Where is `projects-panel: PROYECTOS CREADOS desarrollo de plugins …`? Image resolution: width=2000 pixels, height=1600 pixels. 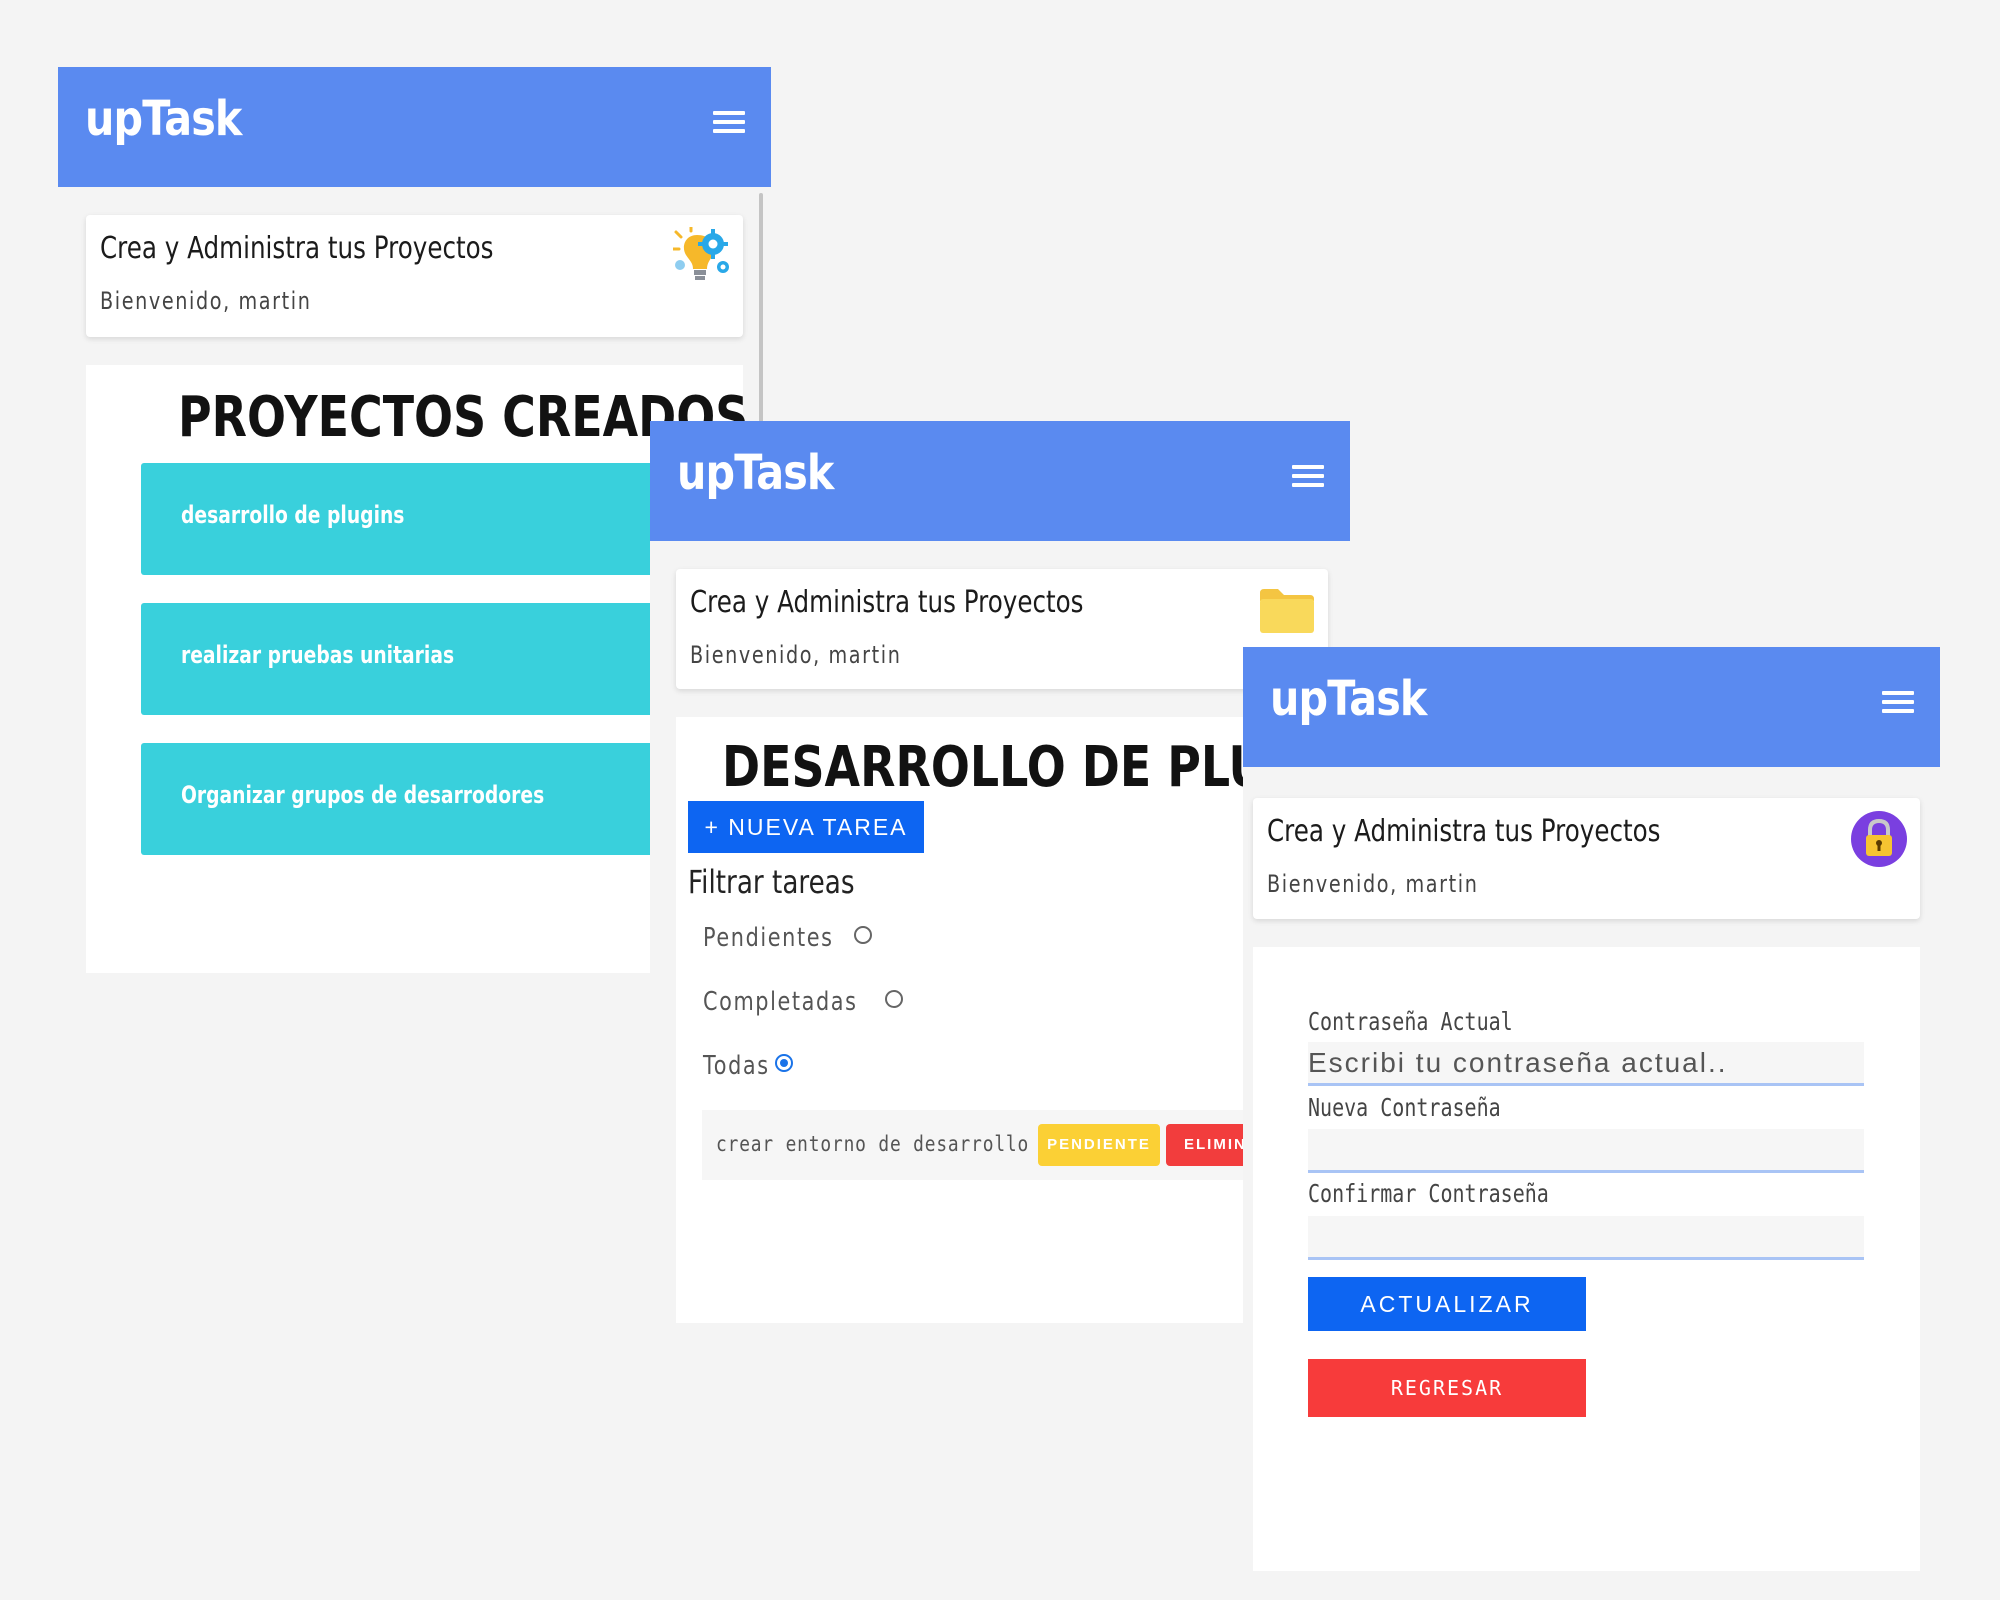 projects-panel: PROYECTOS CREADOS desarrollo de plugins … is located at coordinates (423, 669).